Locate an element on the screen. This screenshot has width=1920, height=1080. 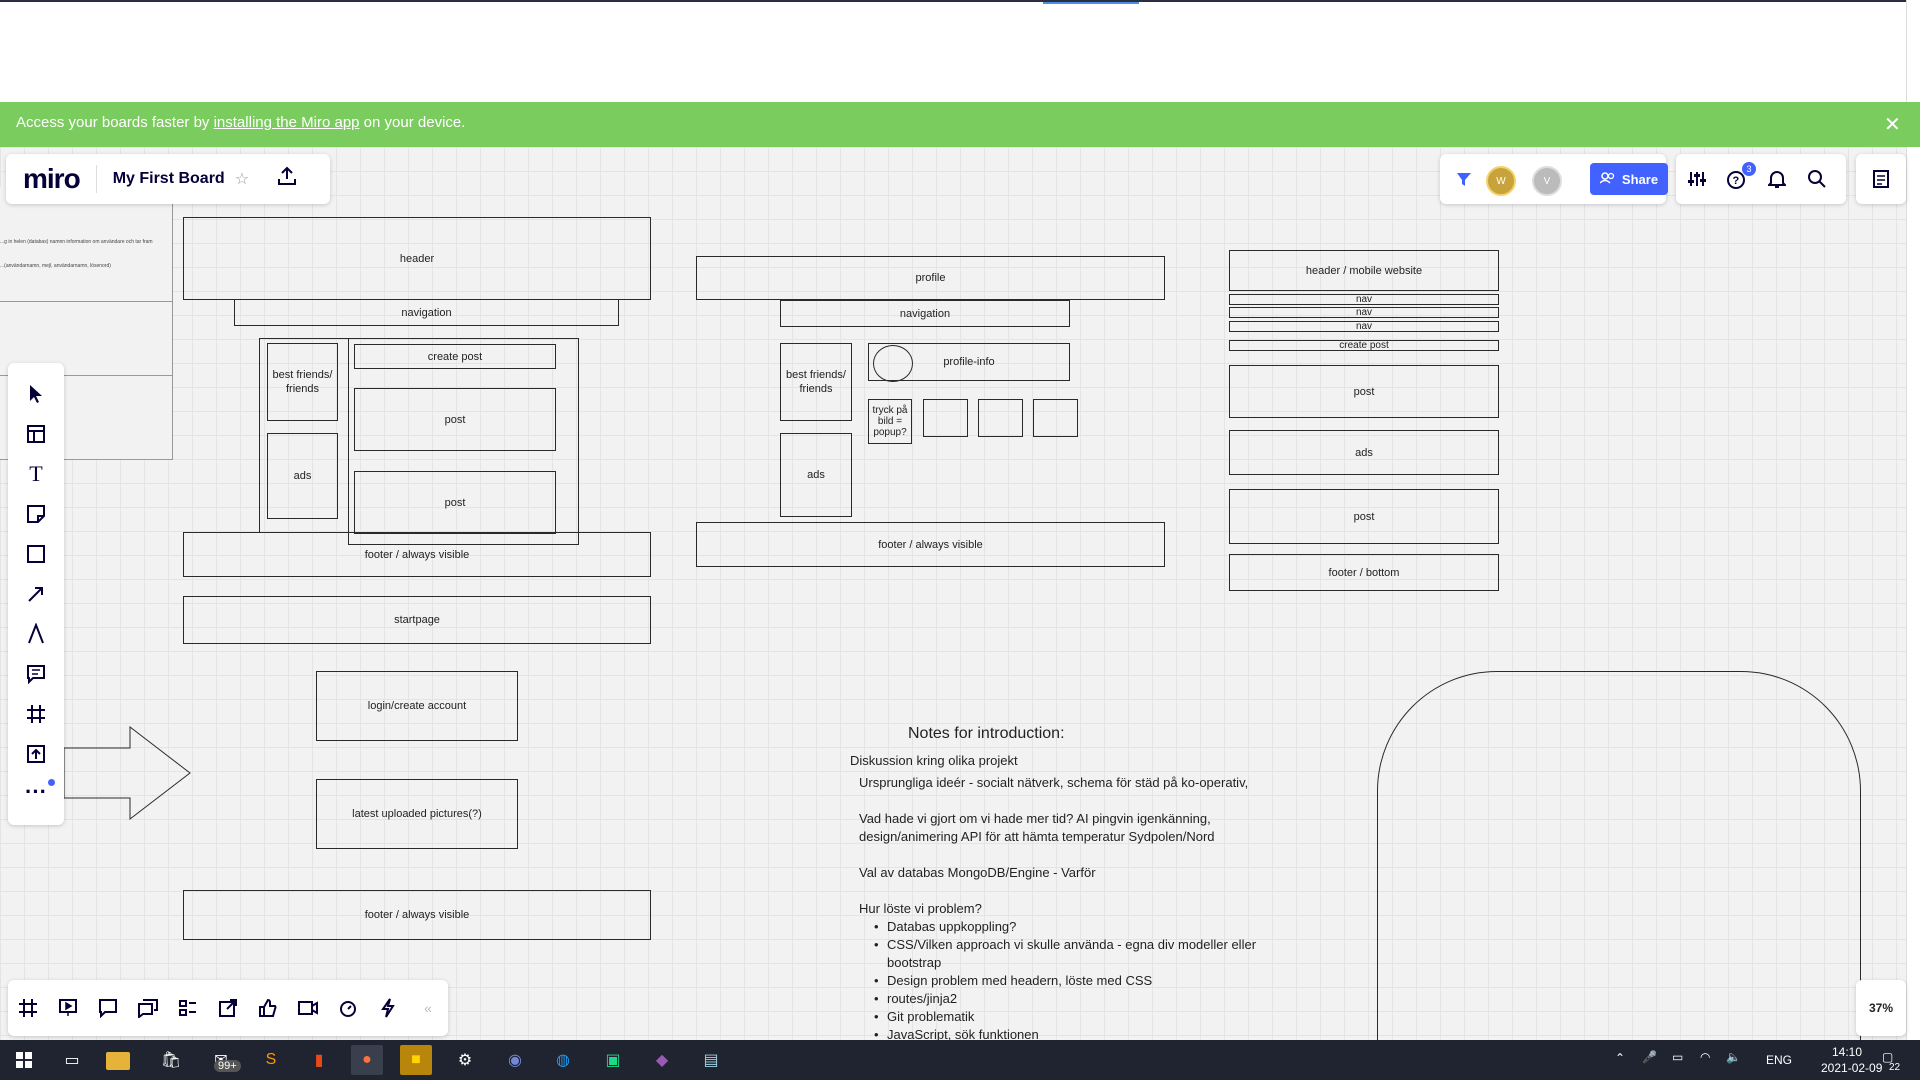
video-icon is located at coordinates (308, 1008).